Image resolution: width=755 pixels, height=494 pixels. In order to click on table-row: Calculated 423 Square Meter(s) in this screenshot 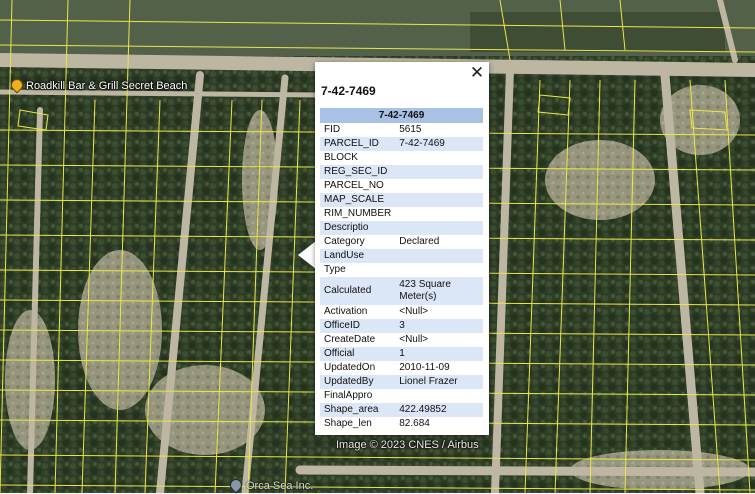, I will do `click(401, 291)`.